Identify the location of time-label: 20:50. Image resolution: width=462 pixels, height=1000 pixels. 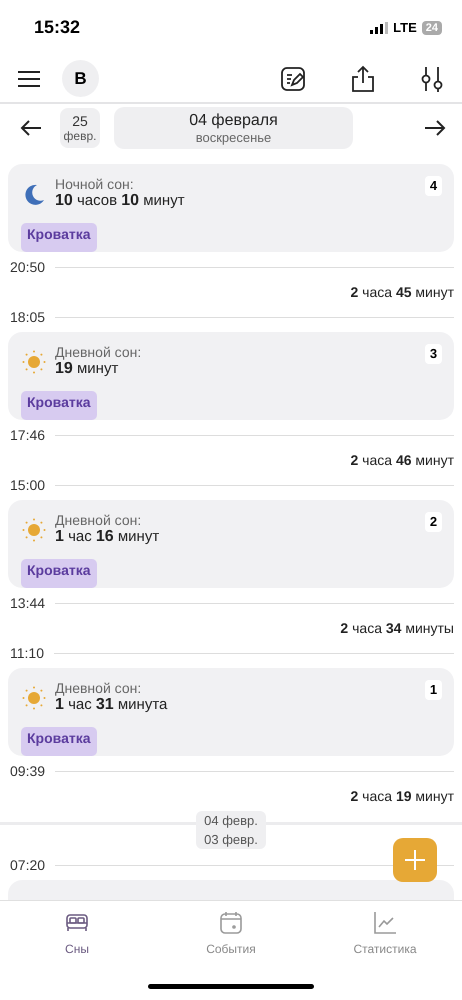
(28, 267).